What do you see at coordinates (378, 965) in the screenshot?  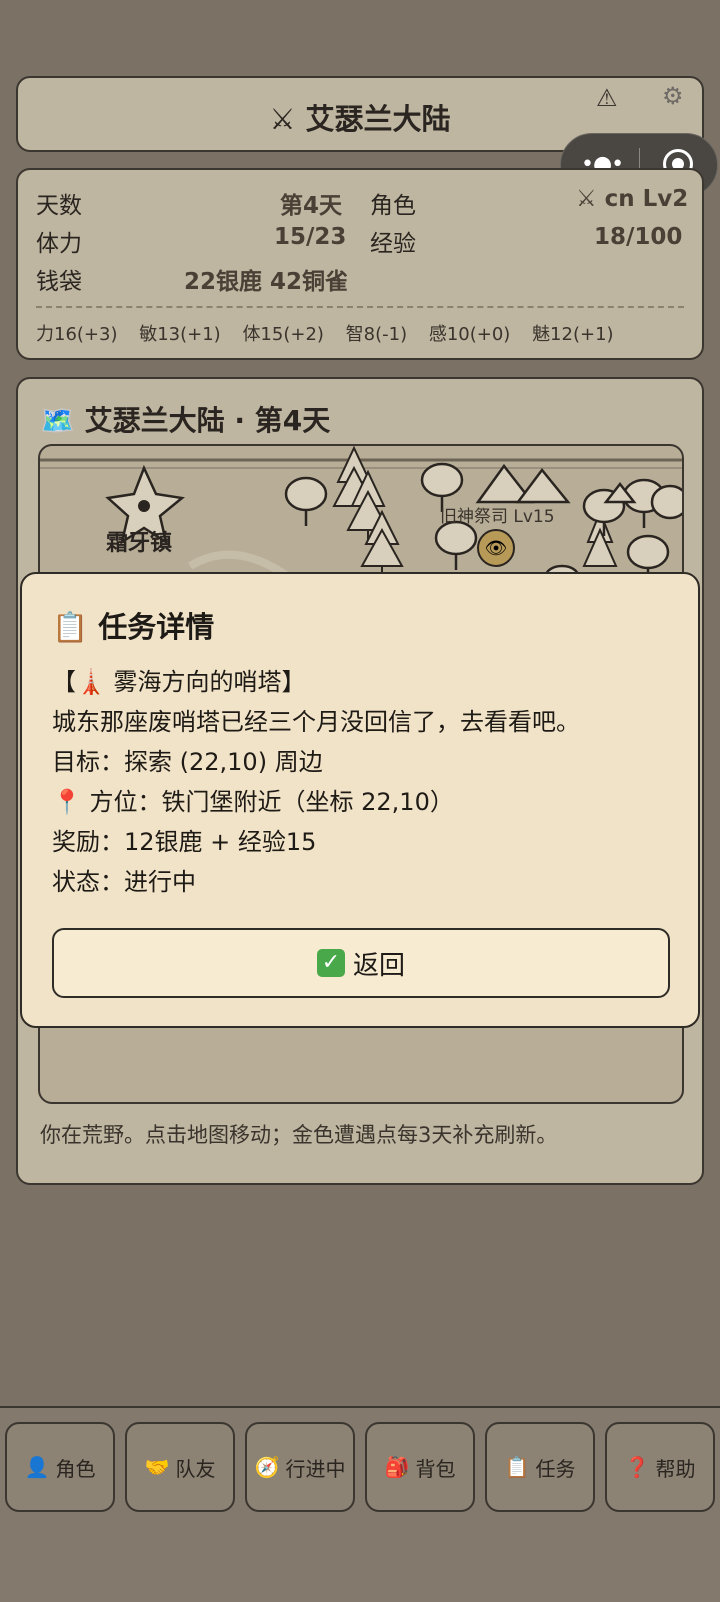 I see `back-label: 返回` at bounding box center [378, 965].